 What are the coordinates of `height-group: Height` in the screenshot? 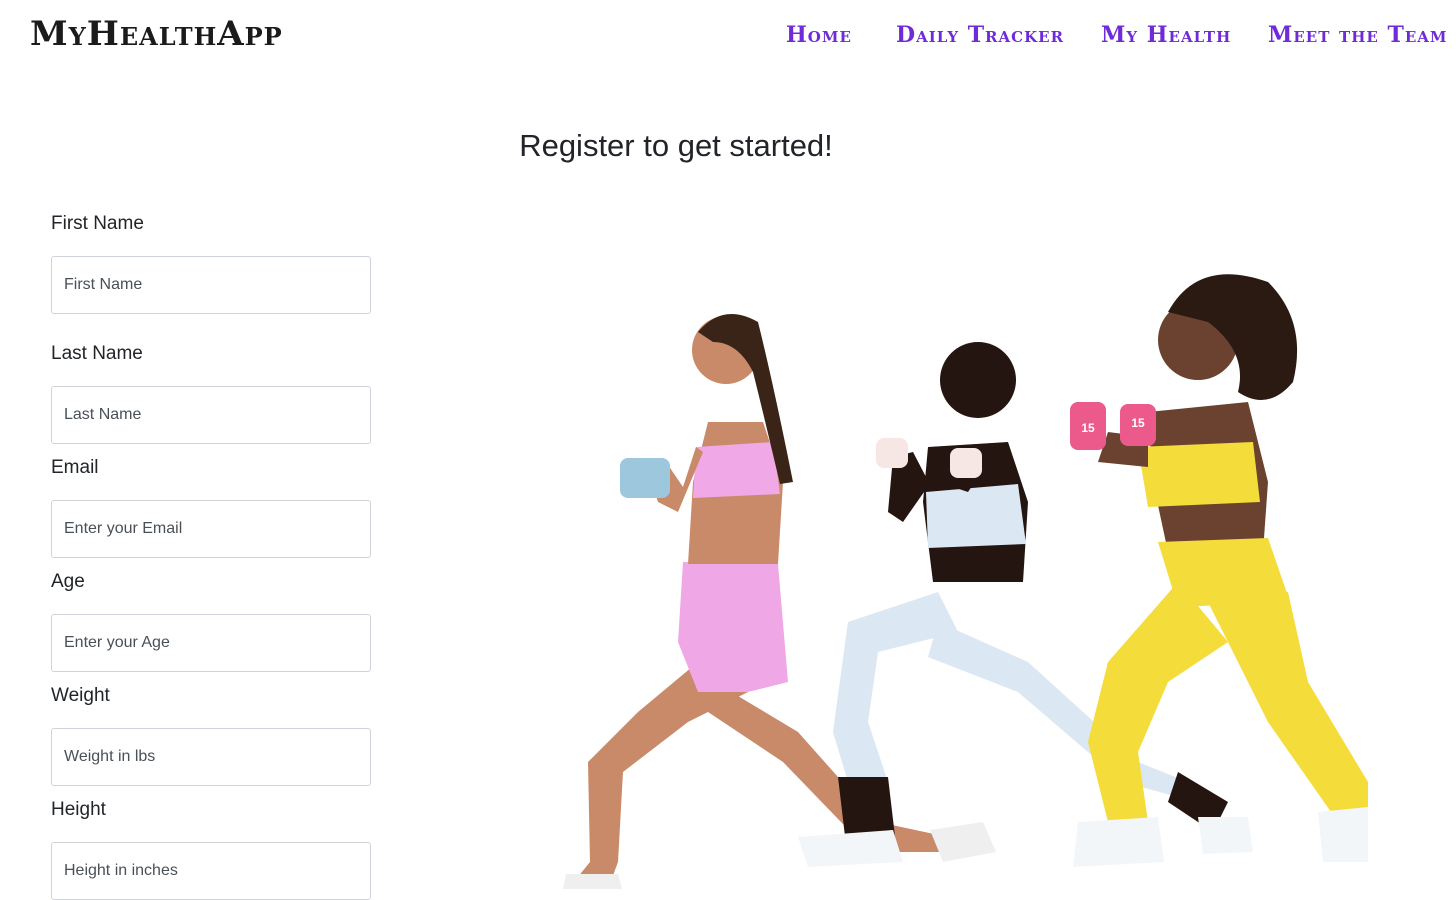 It's located at (211, 849).